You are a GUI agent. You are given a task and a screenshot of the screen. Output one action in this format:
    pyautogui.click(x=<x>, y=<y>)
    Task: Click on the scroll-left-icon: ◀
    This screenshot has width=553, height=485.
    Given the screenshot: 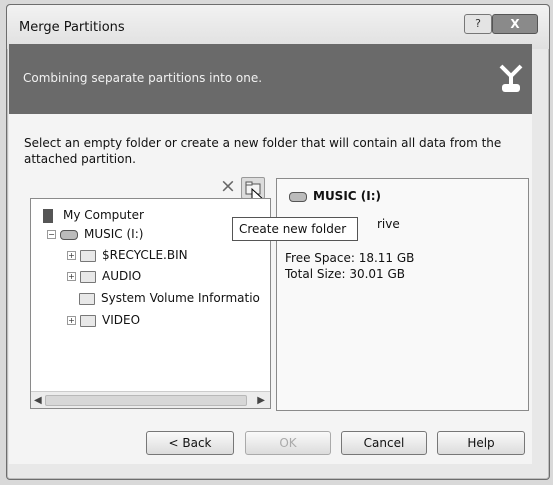 What is the action you would take?
    pyautogui.click(x=38, y=400)
    